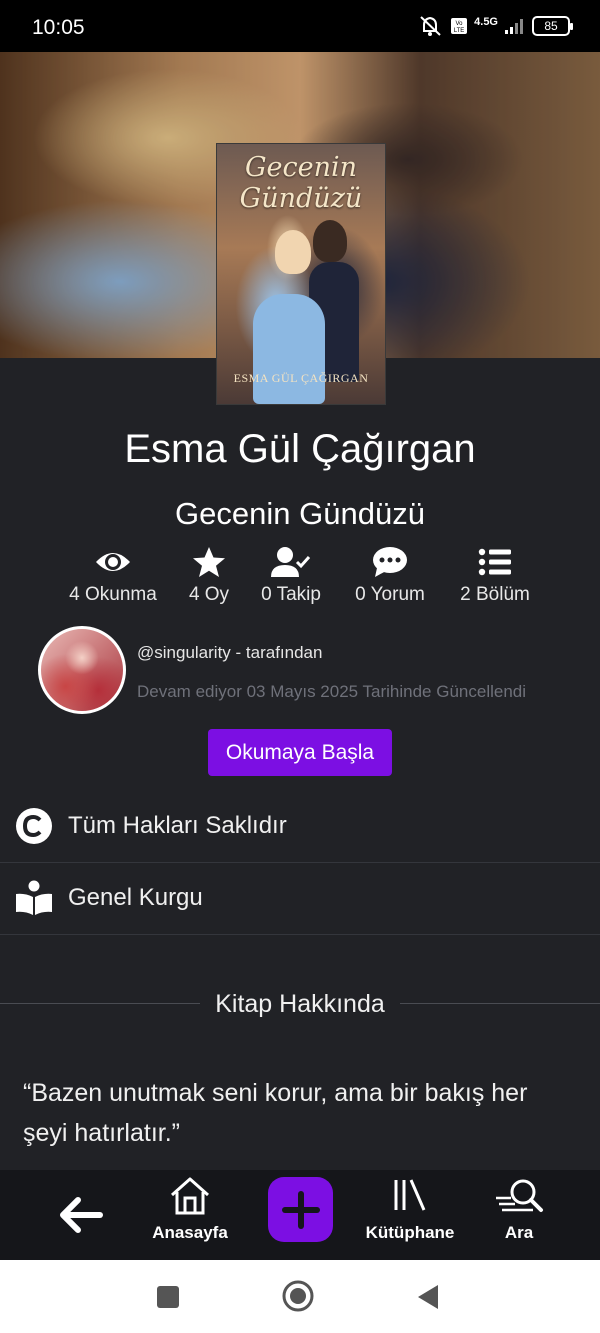  I want to click on home-circle-icon, so click(298, 1296).